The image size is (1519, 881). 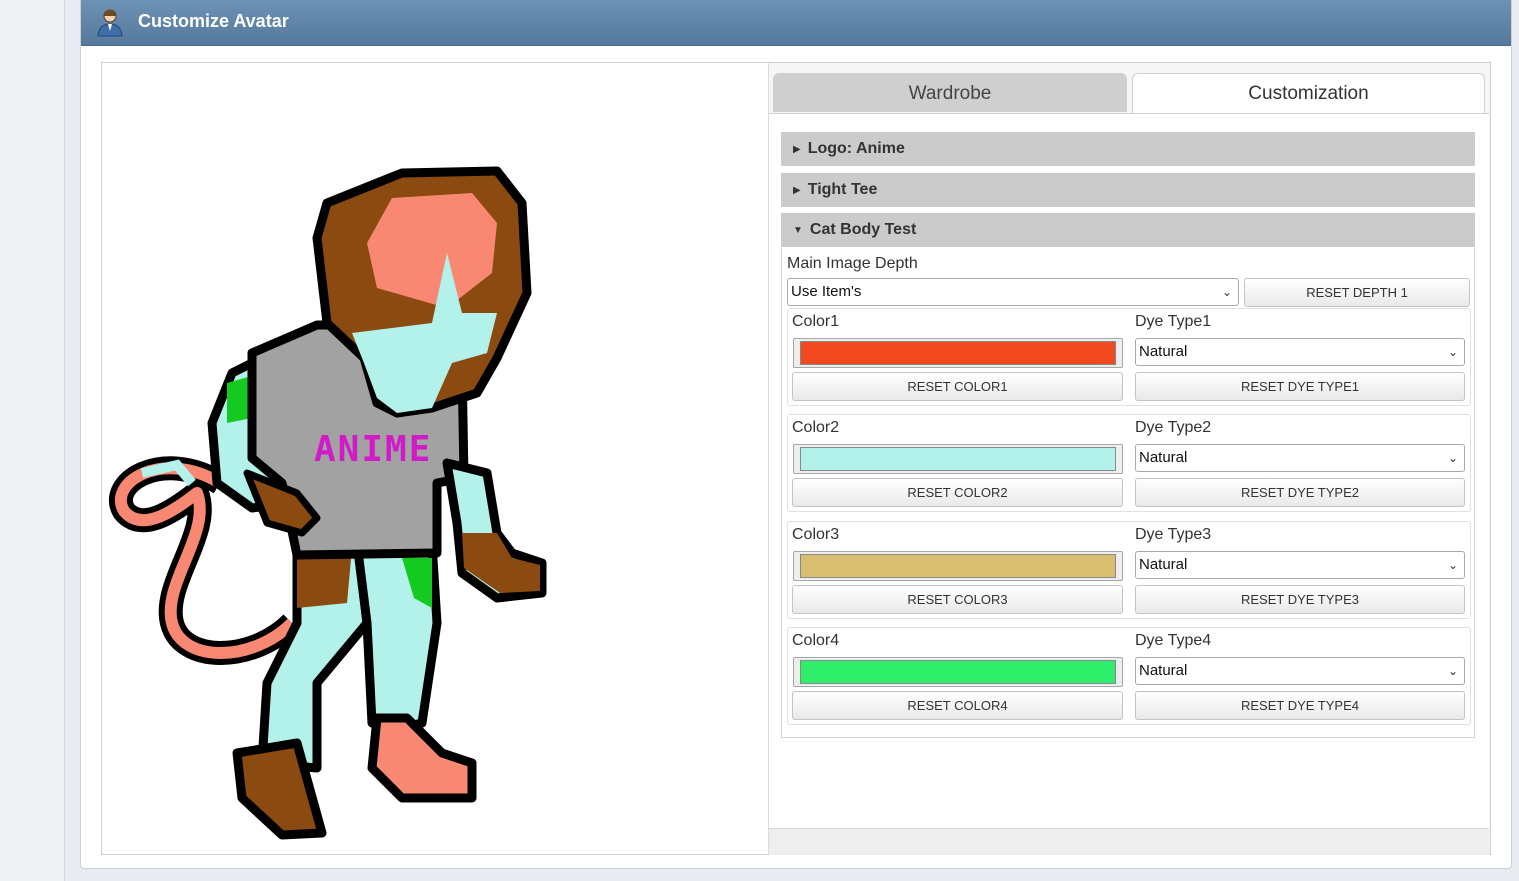 I want to click on dye-type4-select: Natural ⌄, so click(x=1300, y=671).